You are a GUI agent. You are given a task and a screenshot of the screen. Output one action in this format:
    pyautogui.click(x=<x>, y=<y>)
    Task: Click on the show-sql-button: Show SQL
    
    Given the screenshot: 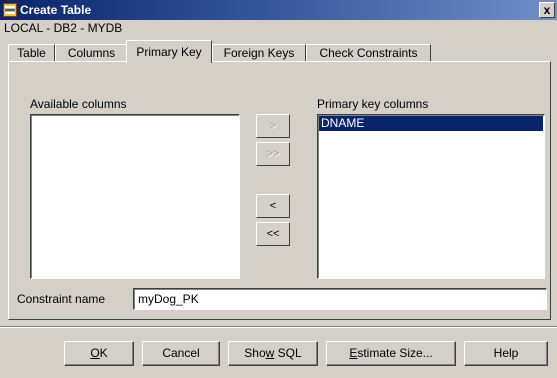 What is the action you would take?
    pyautogui.click(x=273, y=353)
    